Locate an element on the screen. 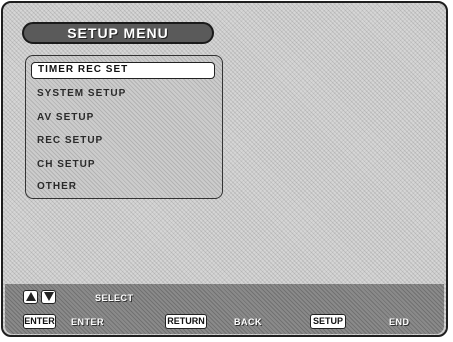 Image resolution: width=453 pixels, height=342 pixels. end-label: END is located at coordinates (399, 322).